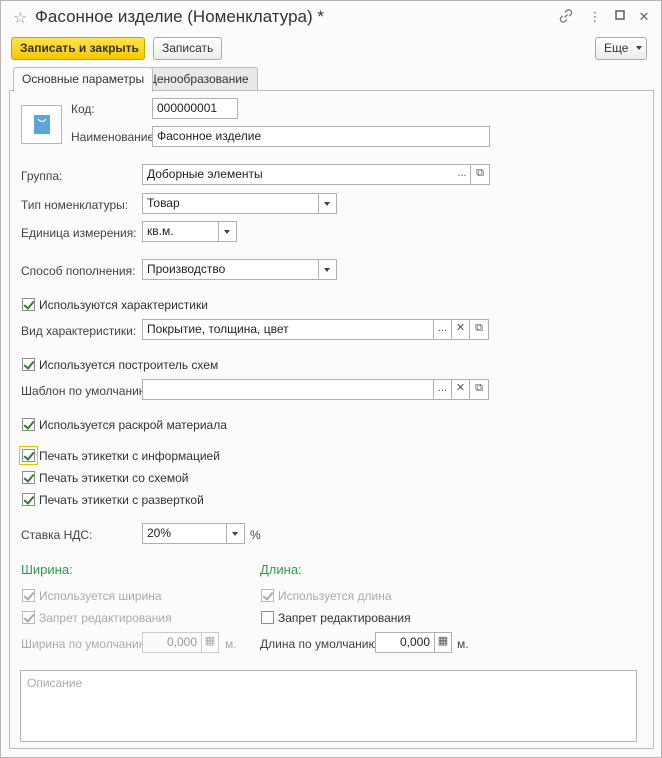 This screenshot has width=662, height=758. I want to click on unit-dropdown-button, so click(228, 231).